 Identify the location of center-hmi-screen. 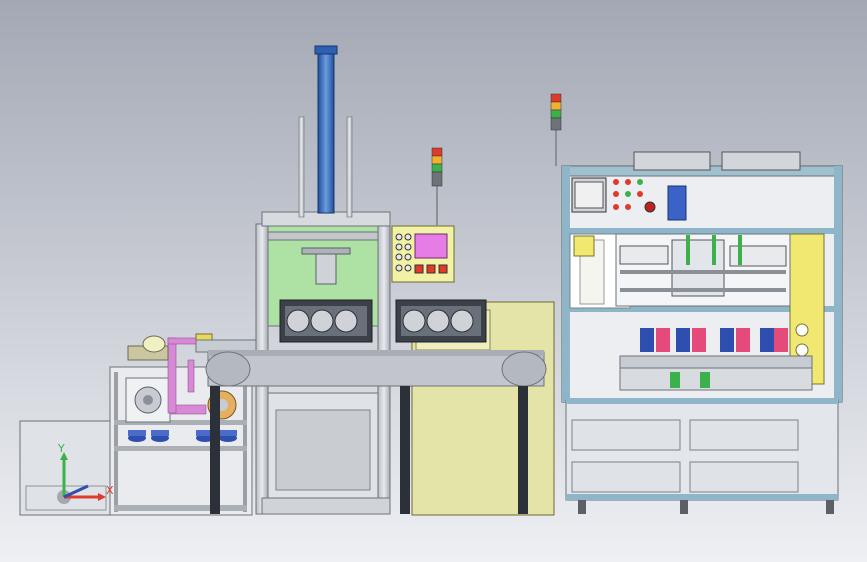
(431, 246).